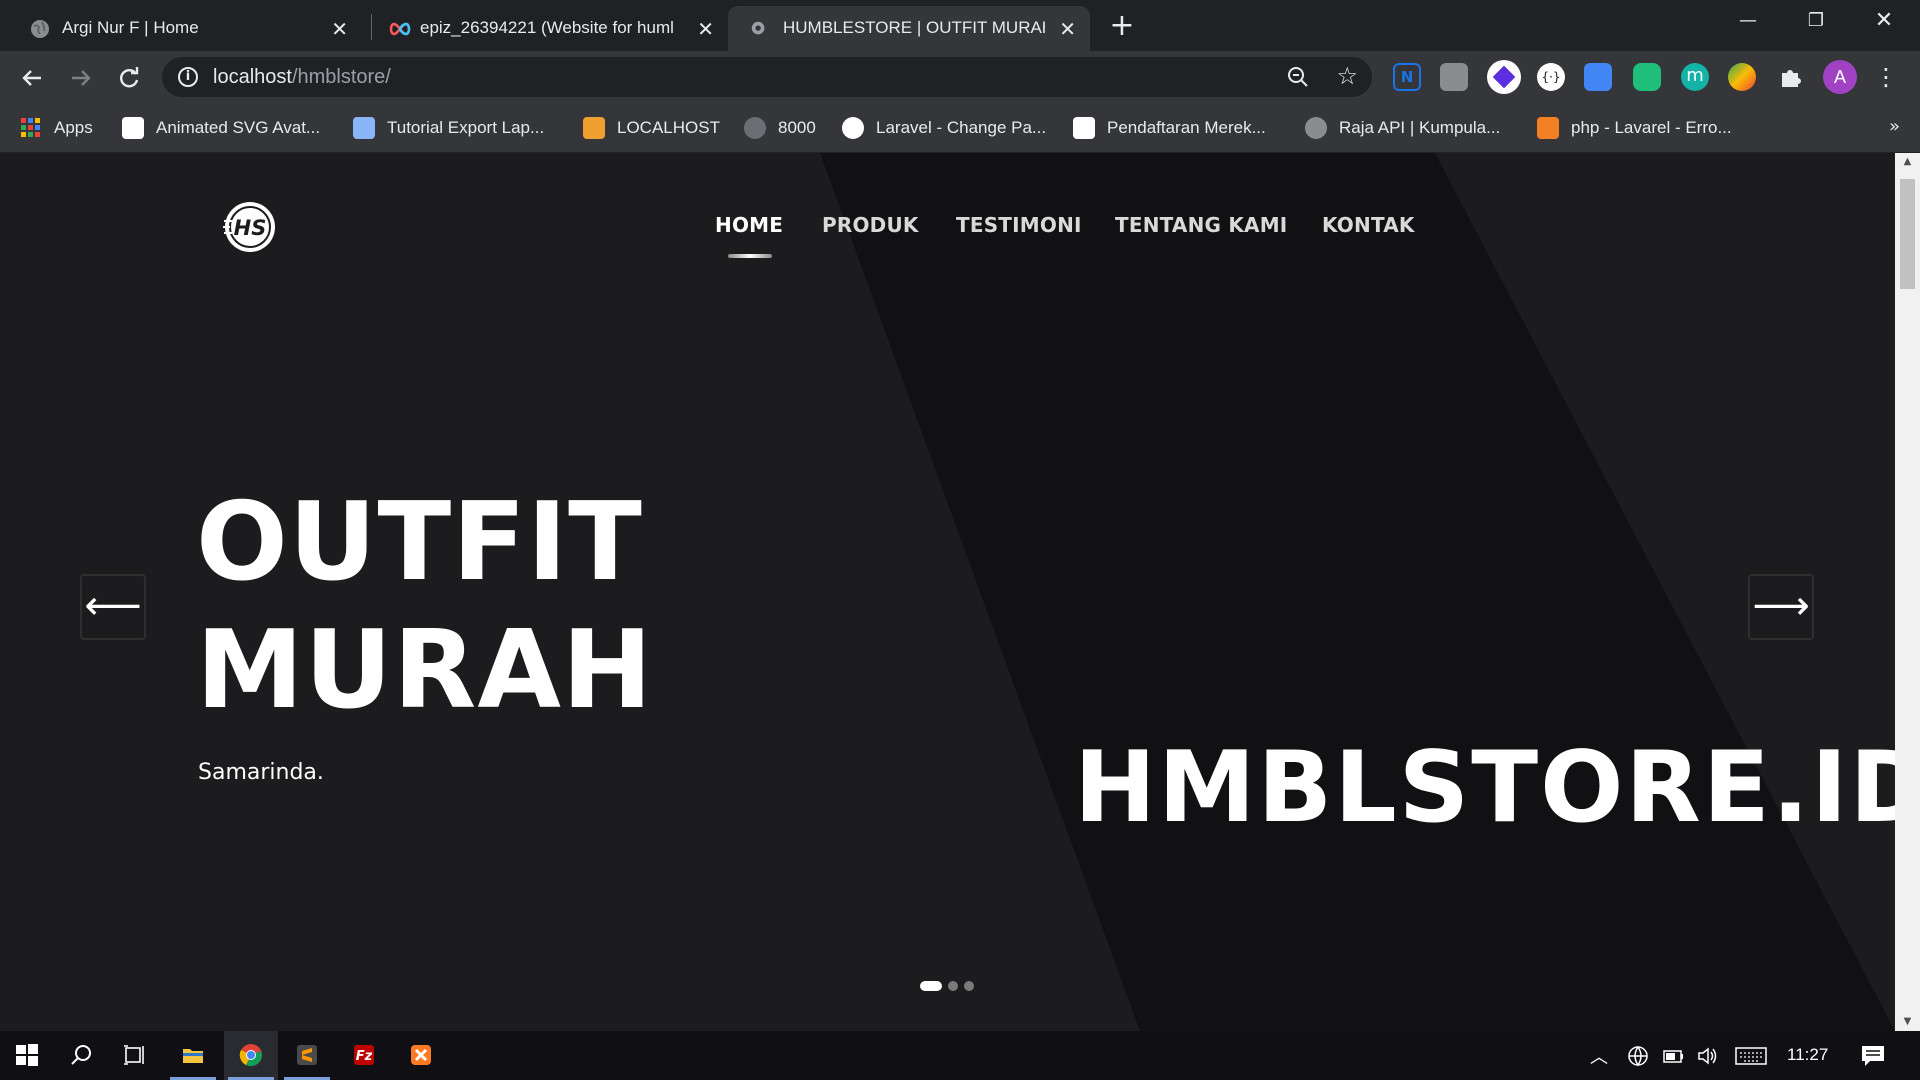 The height and width of the screenshot is (1080, 1920). What do you see at coordinates (1695, 77) in the screenshot?
I see `extension-m-icon: m` at bounding box center [1695, 77].